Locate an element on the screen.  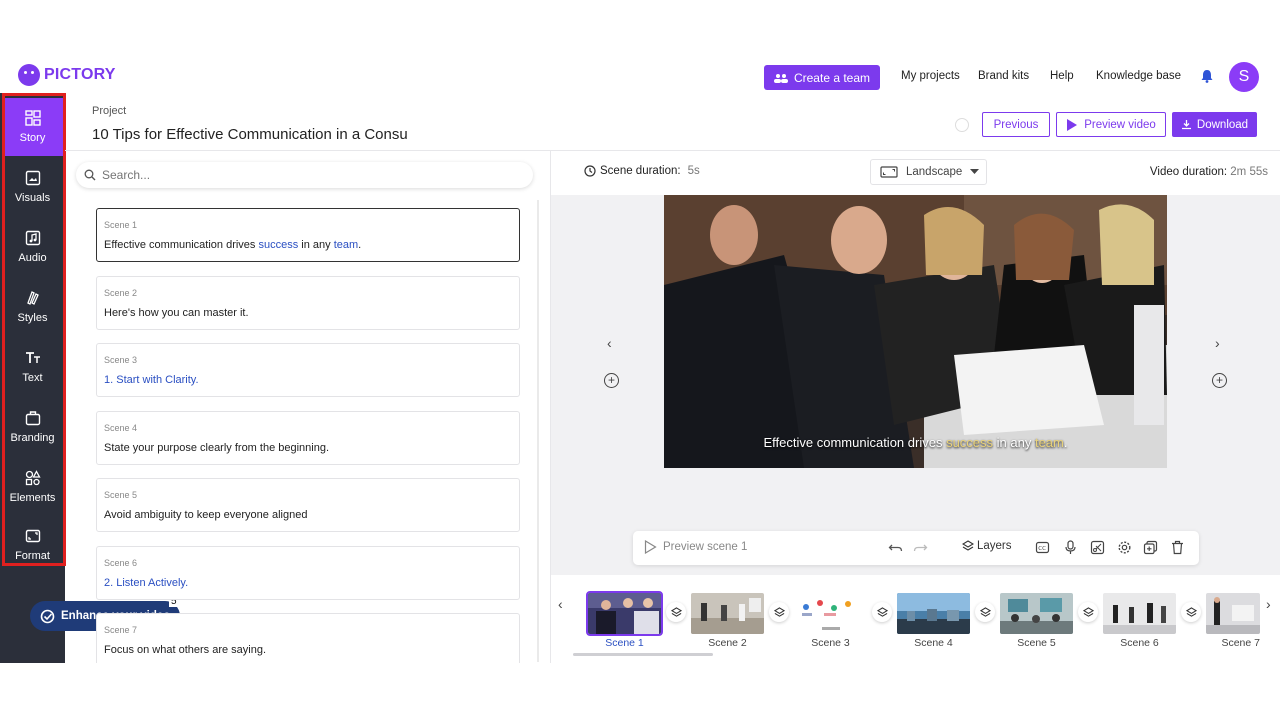
search-input is located at coordinates (292, 175).